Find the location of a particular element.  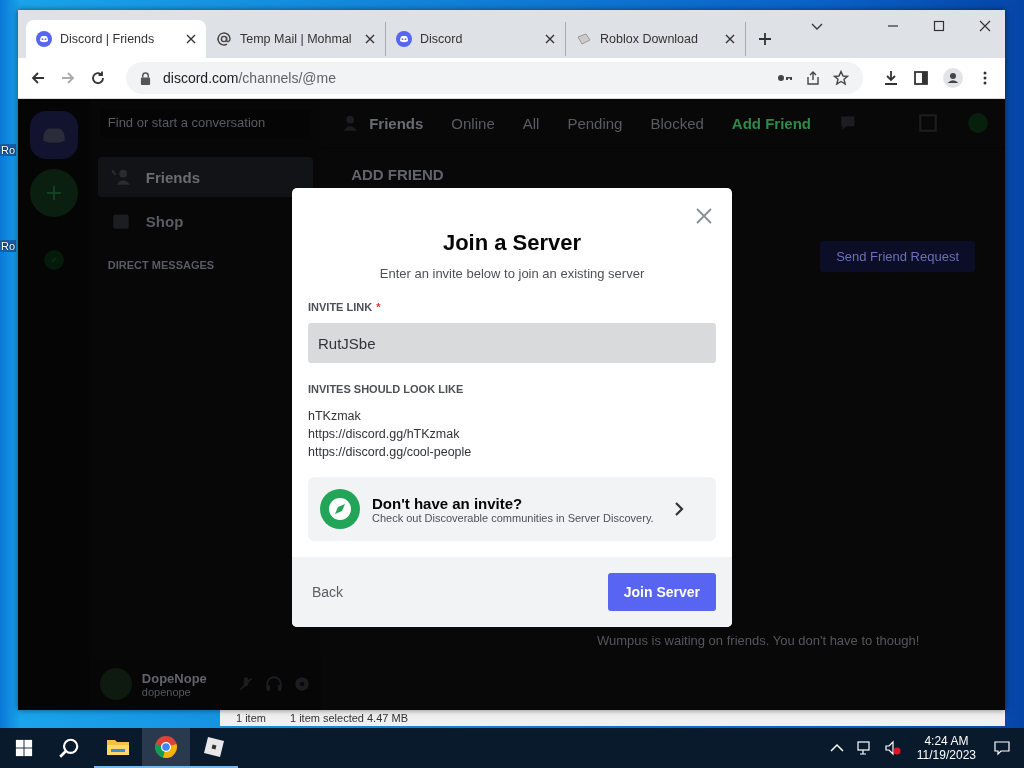

status-text: 1 item is located at coordinates (251, 718).